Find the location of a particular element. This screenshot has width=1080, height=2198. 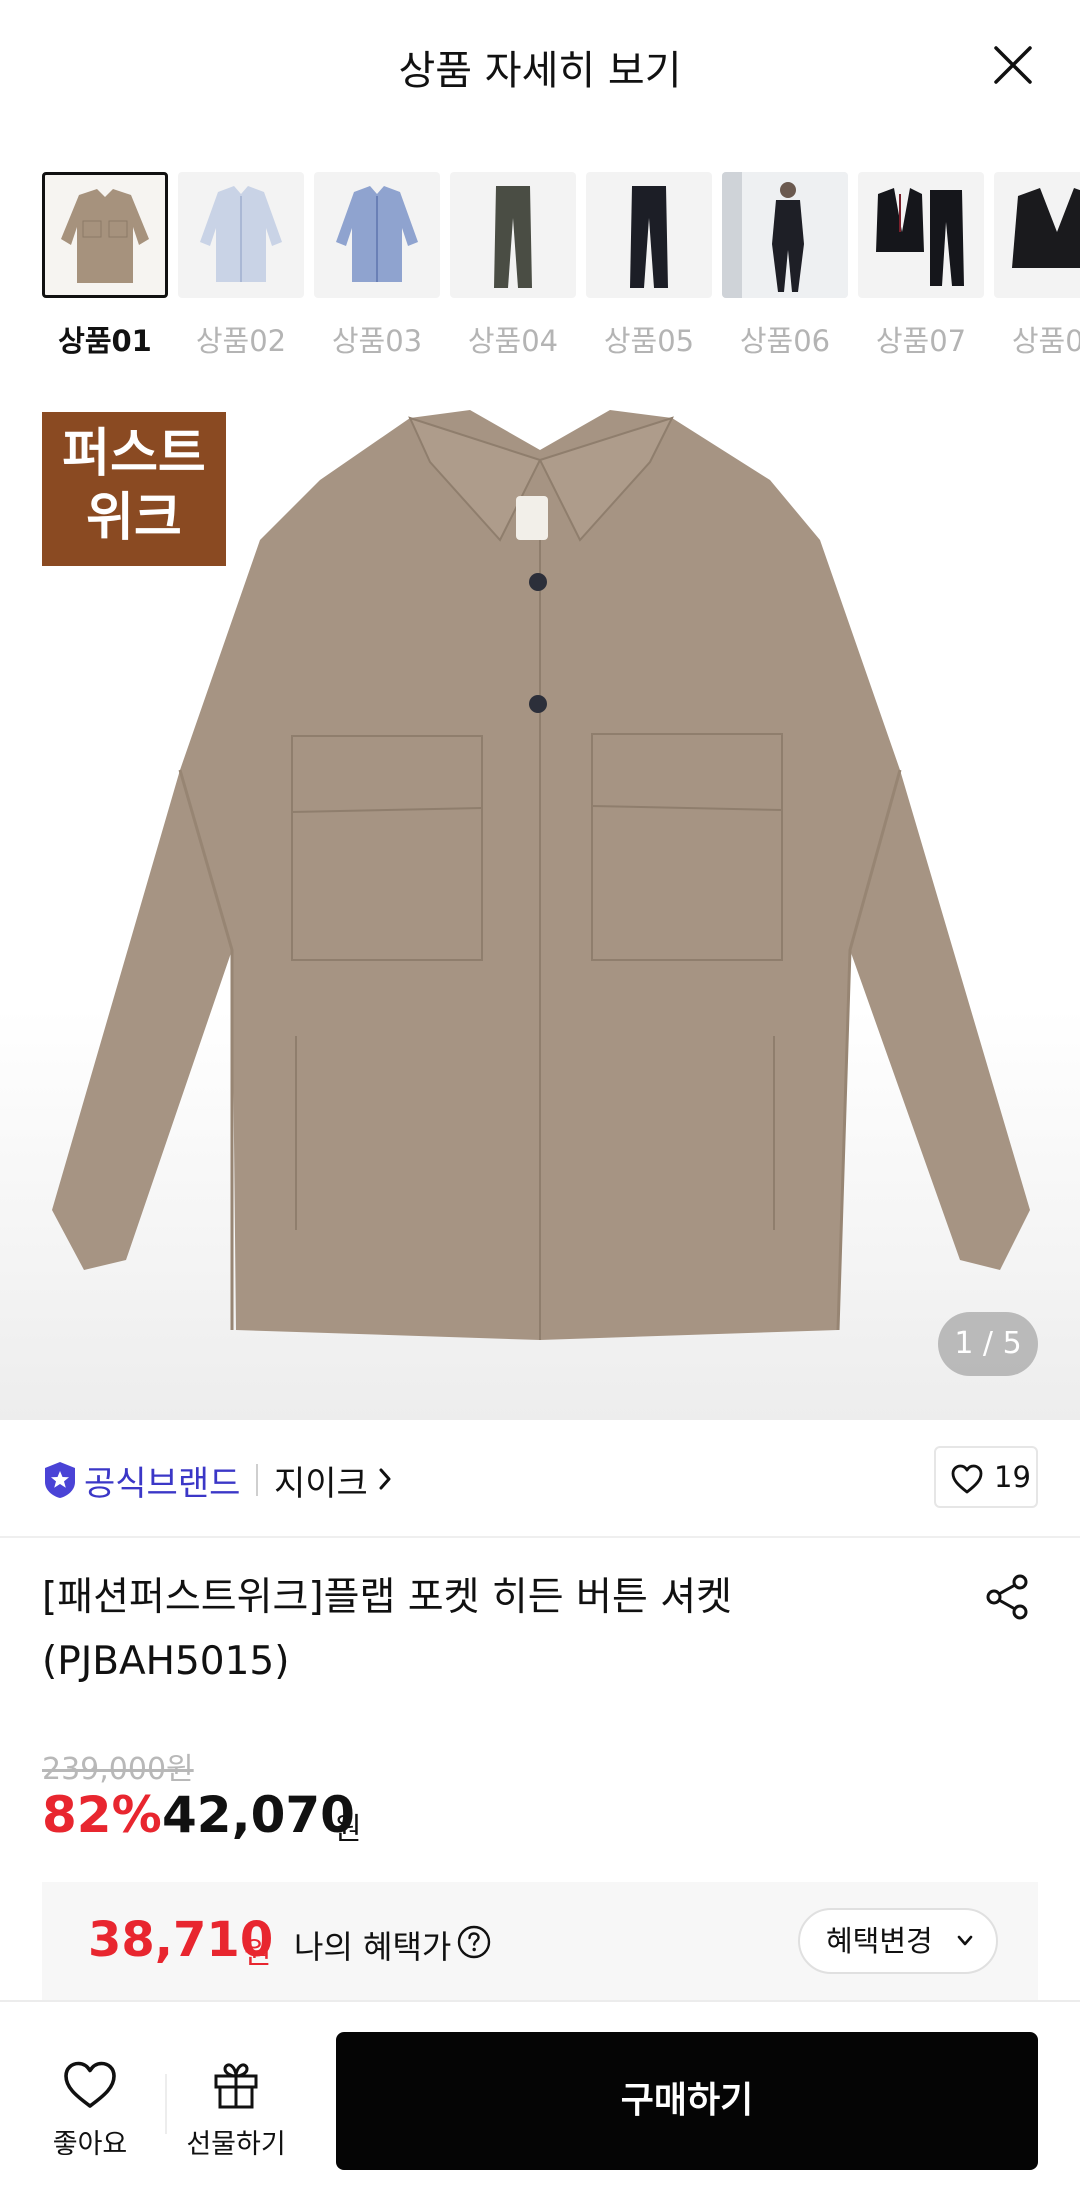

divider is located at coordinates (257, 1480).